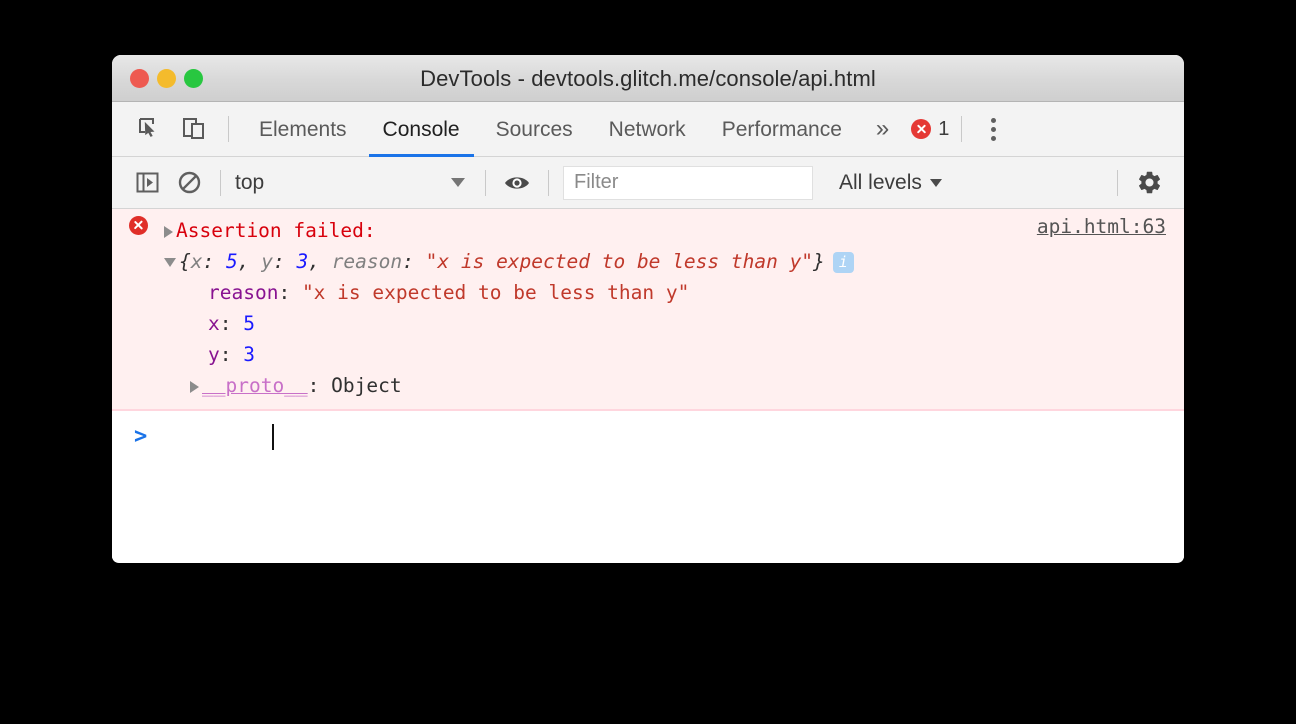  I want to click on console-sidebar-button, so click(147, 183).